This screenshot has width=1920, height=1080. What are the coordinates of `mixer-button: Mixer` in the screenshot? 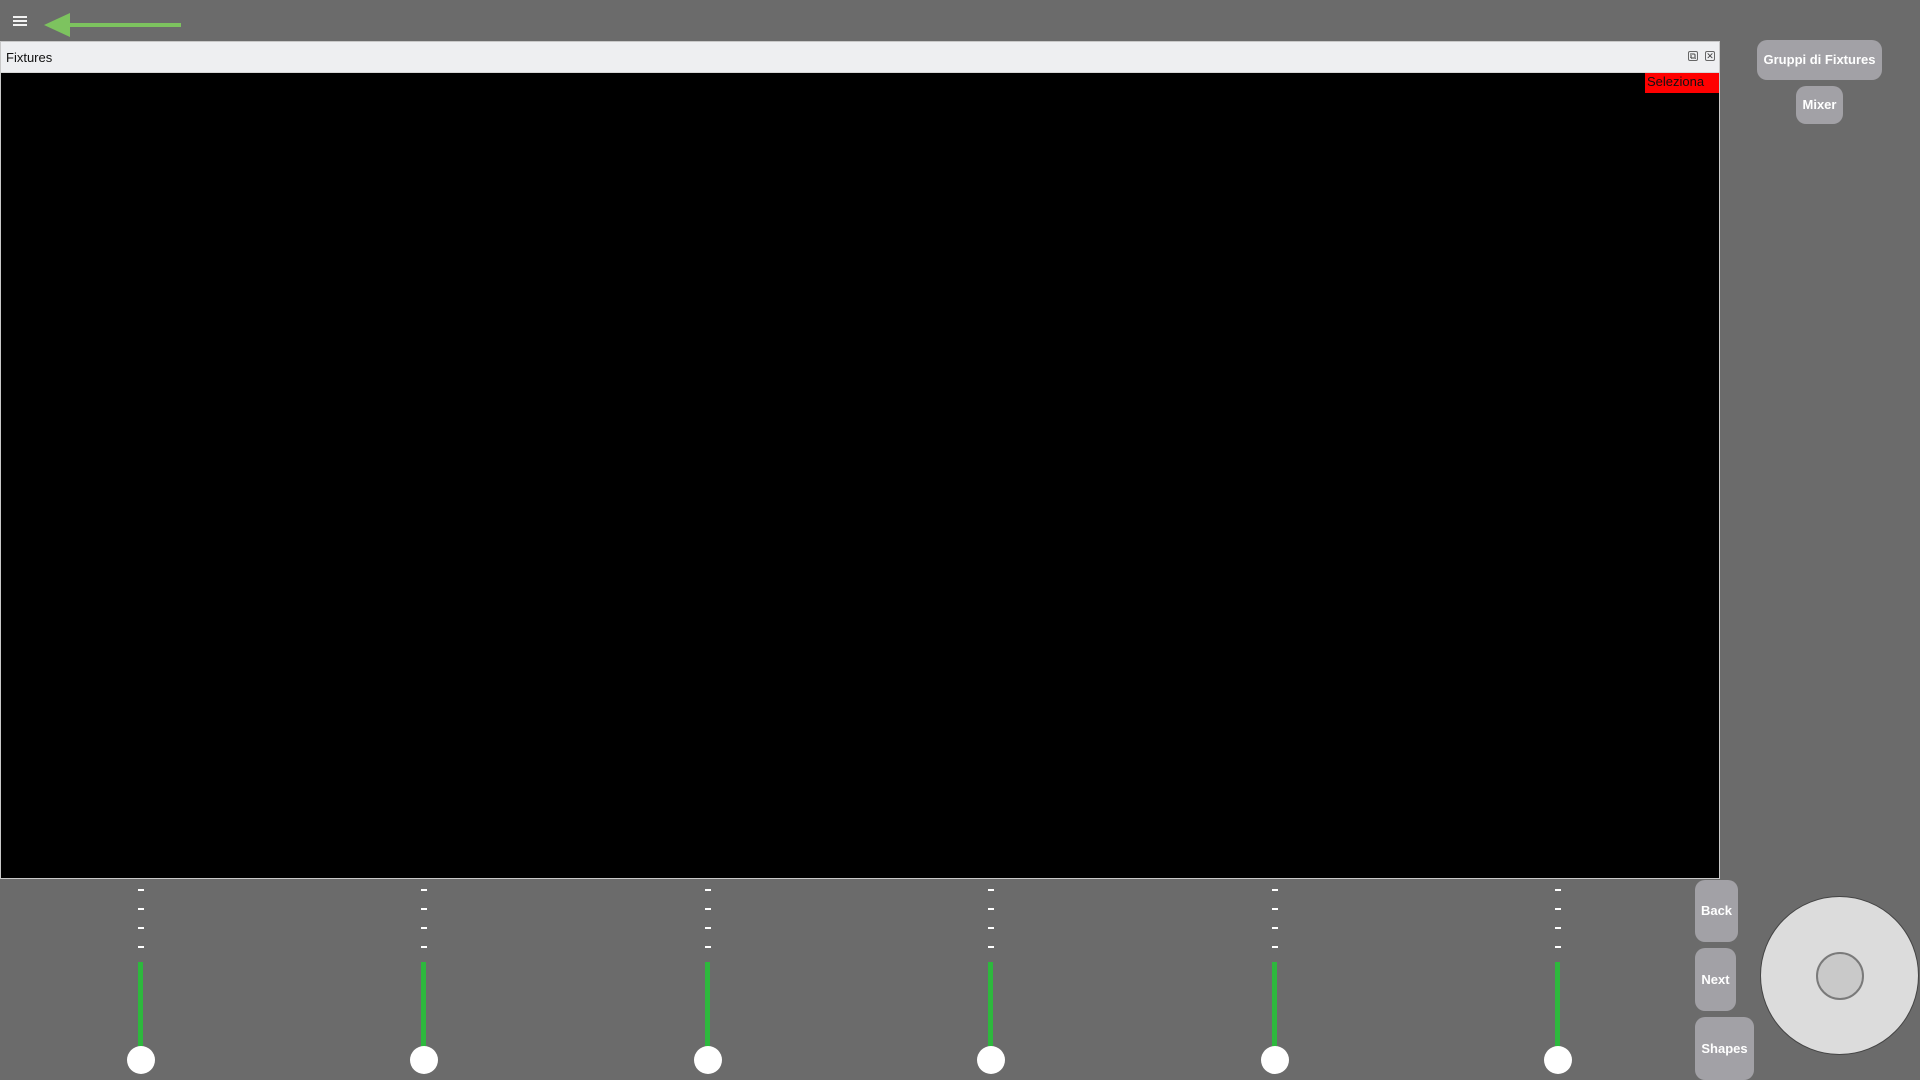 It's located at (1819, 105).